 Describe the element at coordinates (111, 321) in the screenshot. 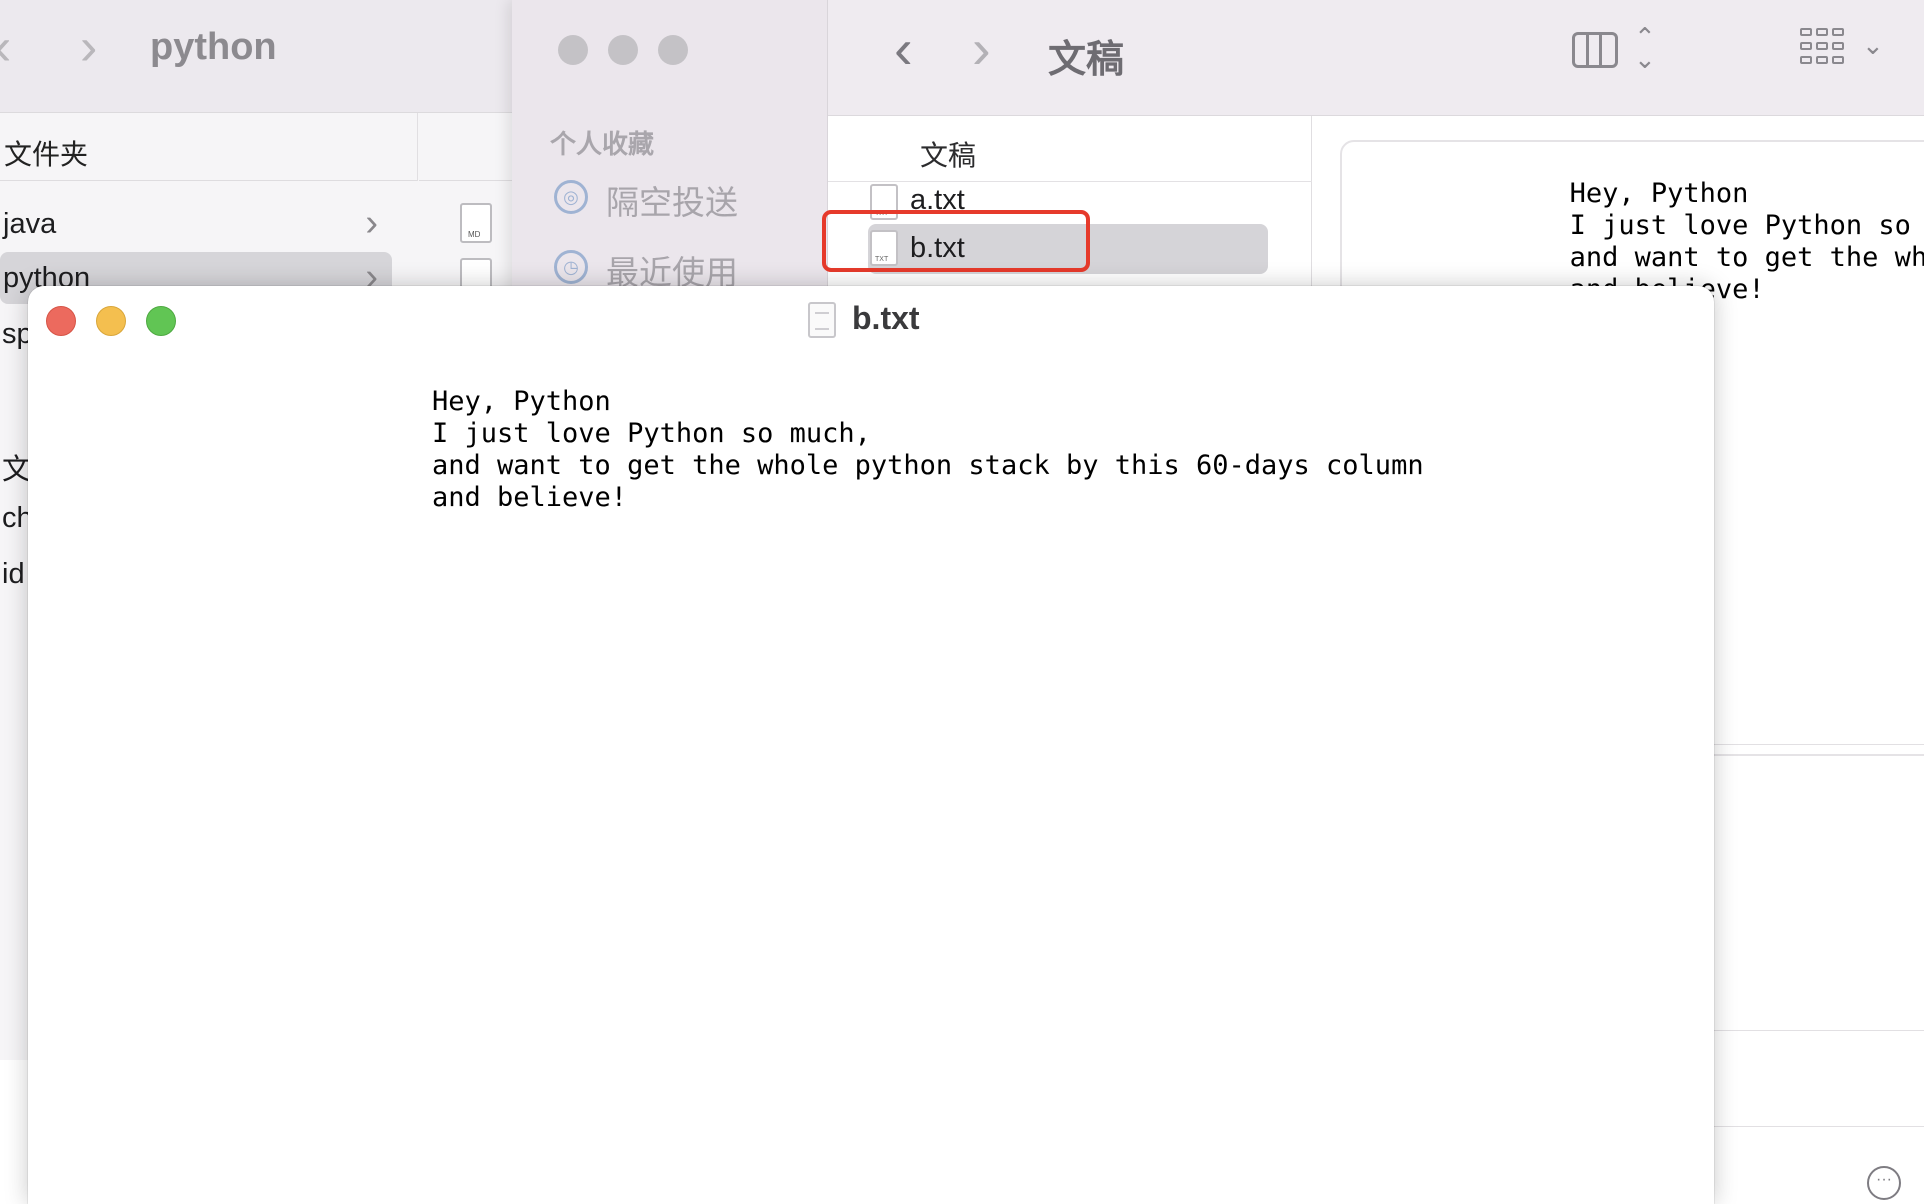

I see `minimize-button` at that location.